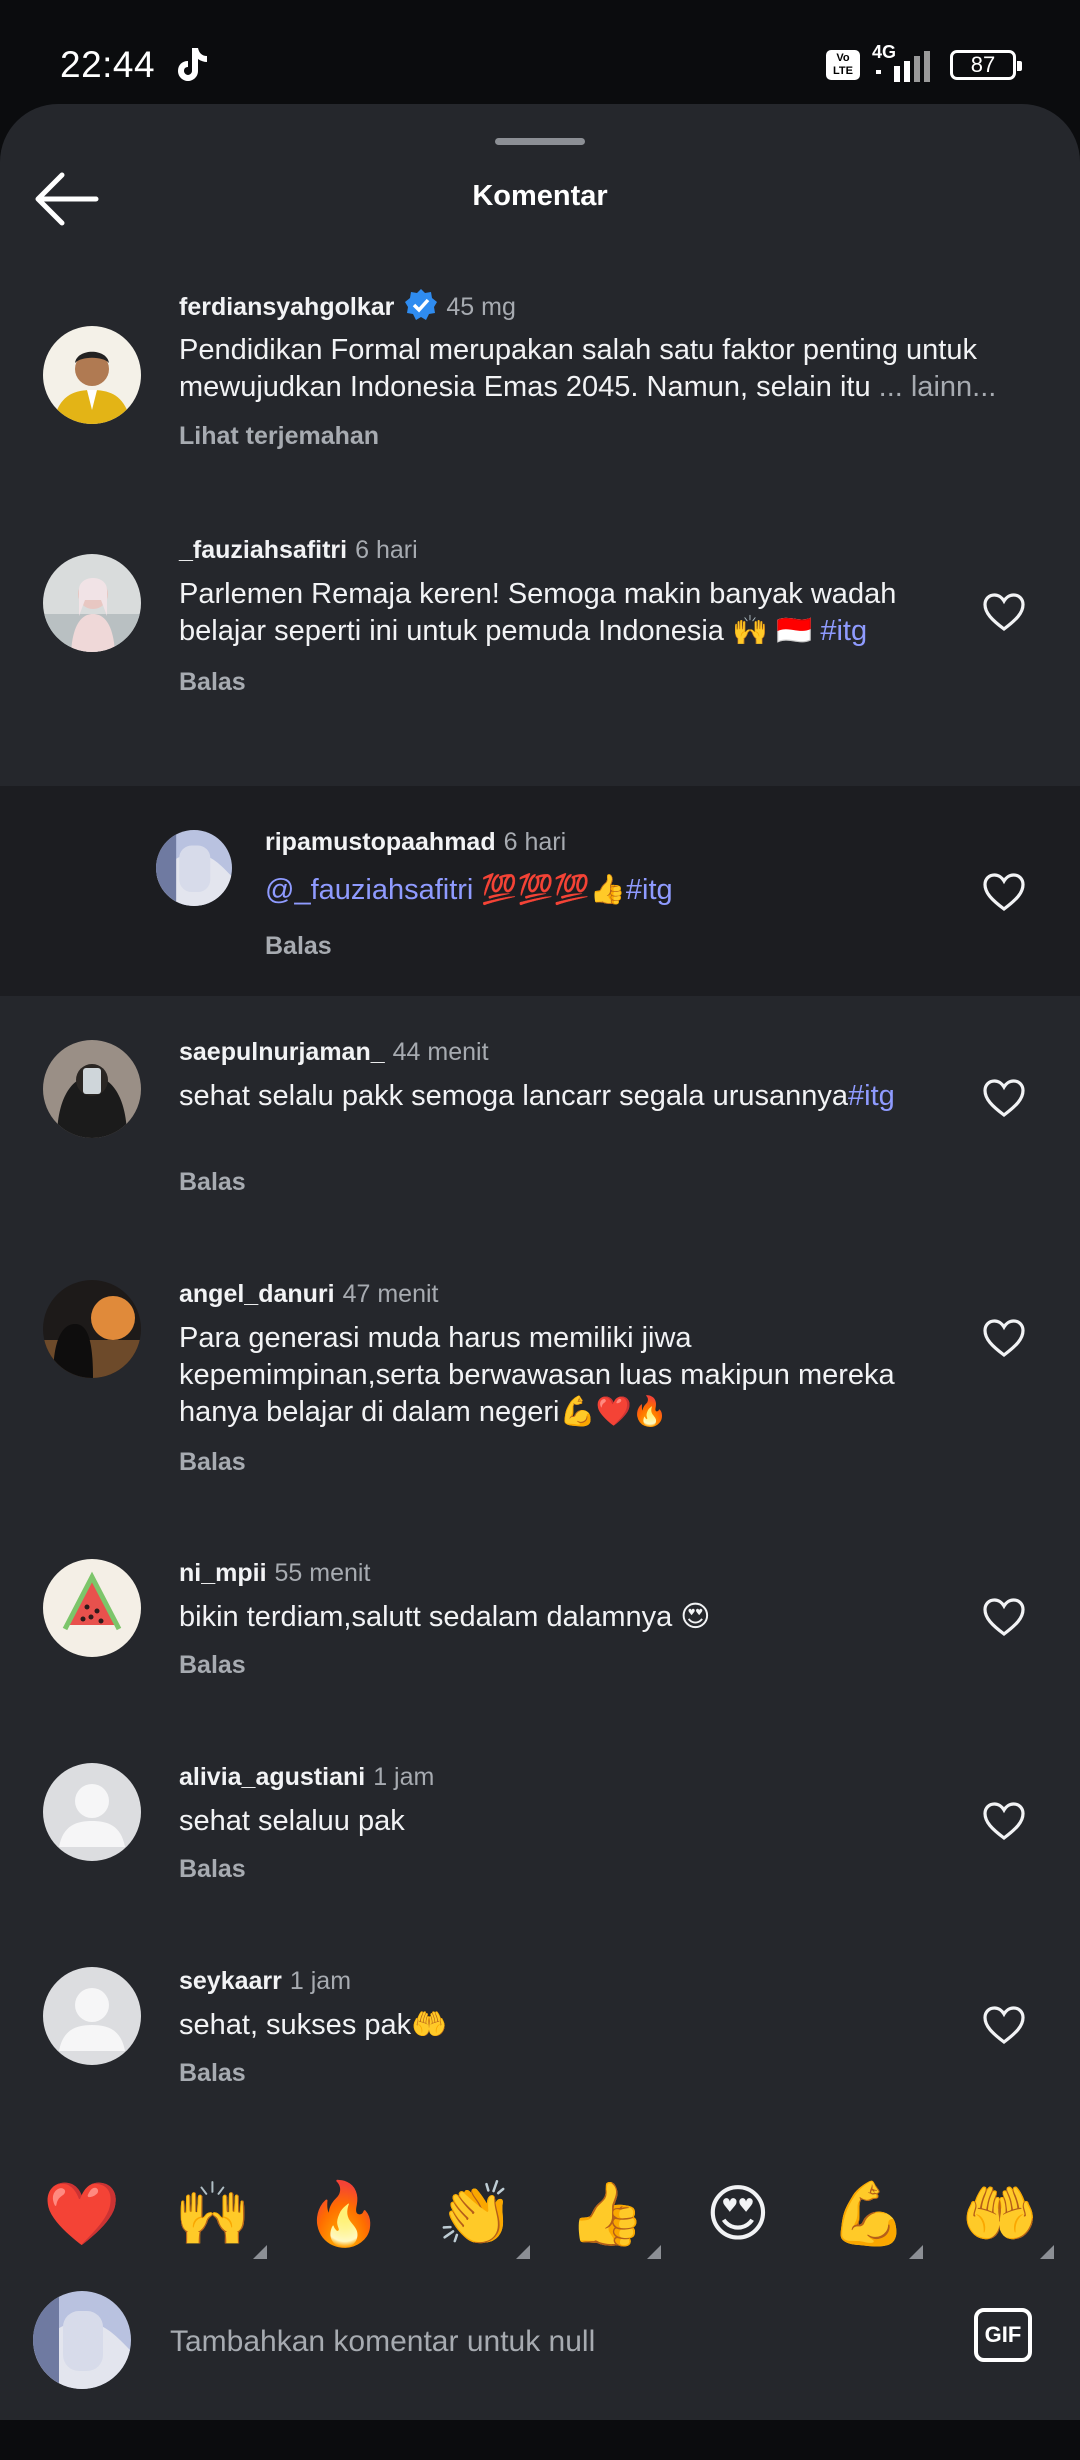  I want to click on mention-link: @_fauziahsafitri, so click(369, 890).